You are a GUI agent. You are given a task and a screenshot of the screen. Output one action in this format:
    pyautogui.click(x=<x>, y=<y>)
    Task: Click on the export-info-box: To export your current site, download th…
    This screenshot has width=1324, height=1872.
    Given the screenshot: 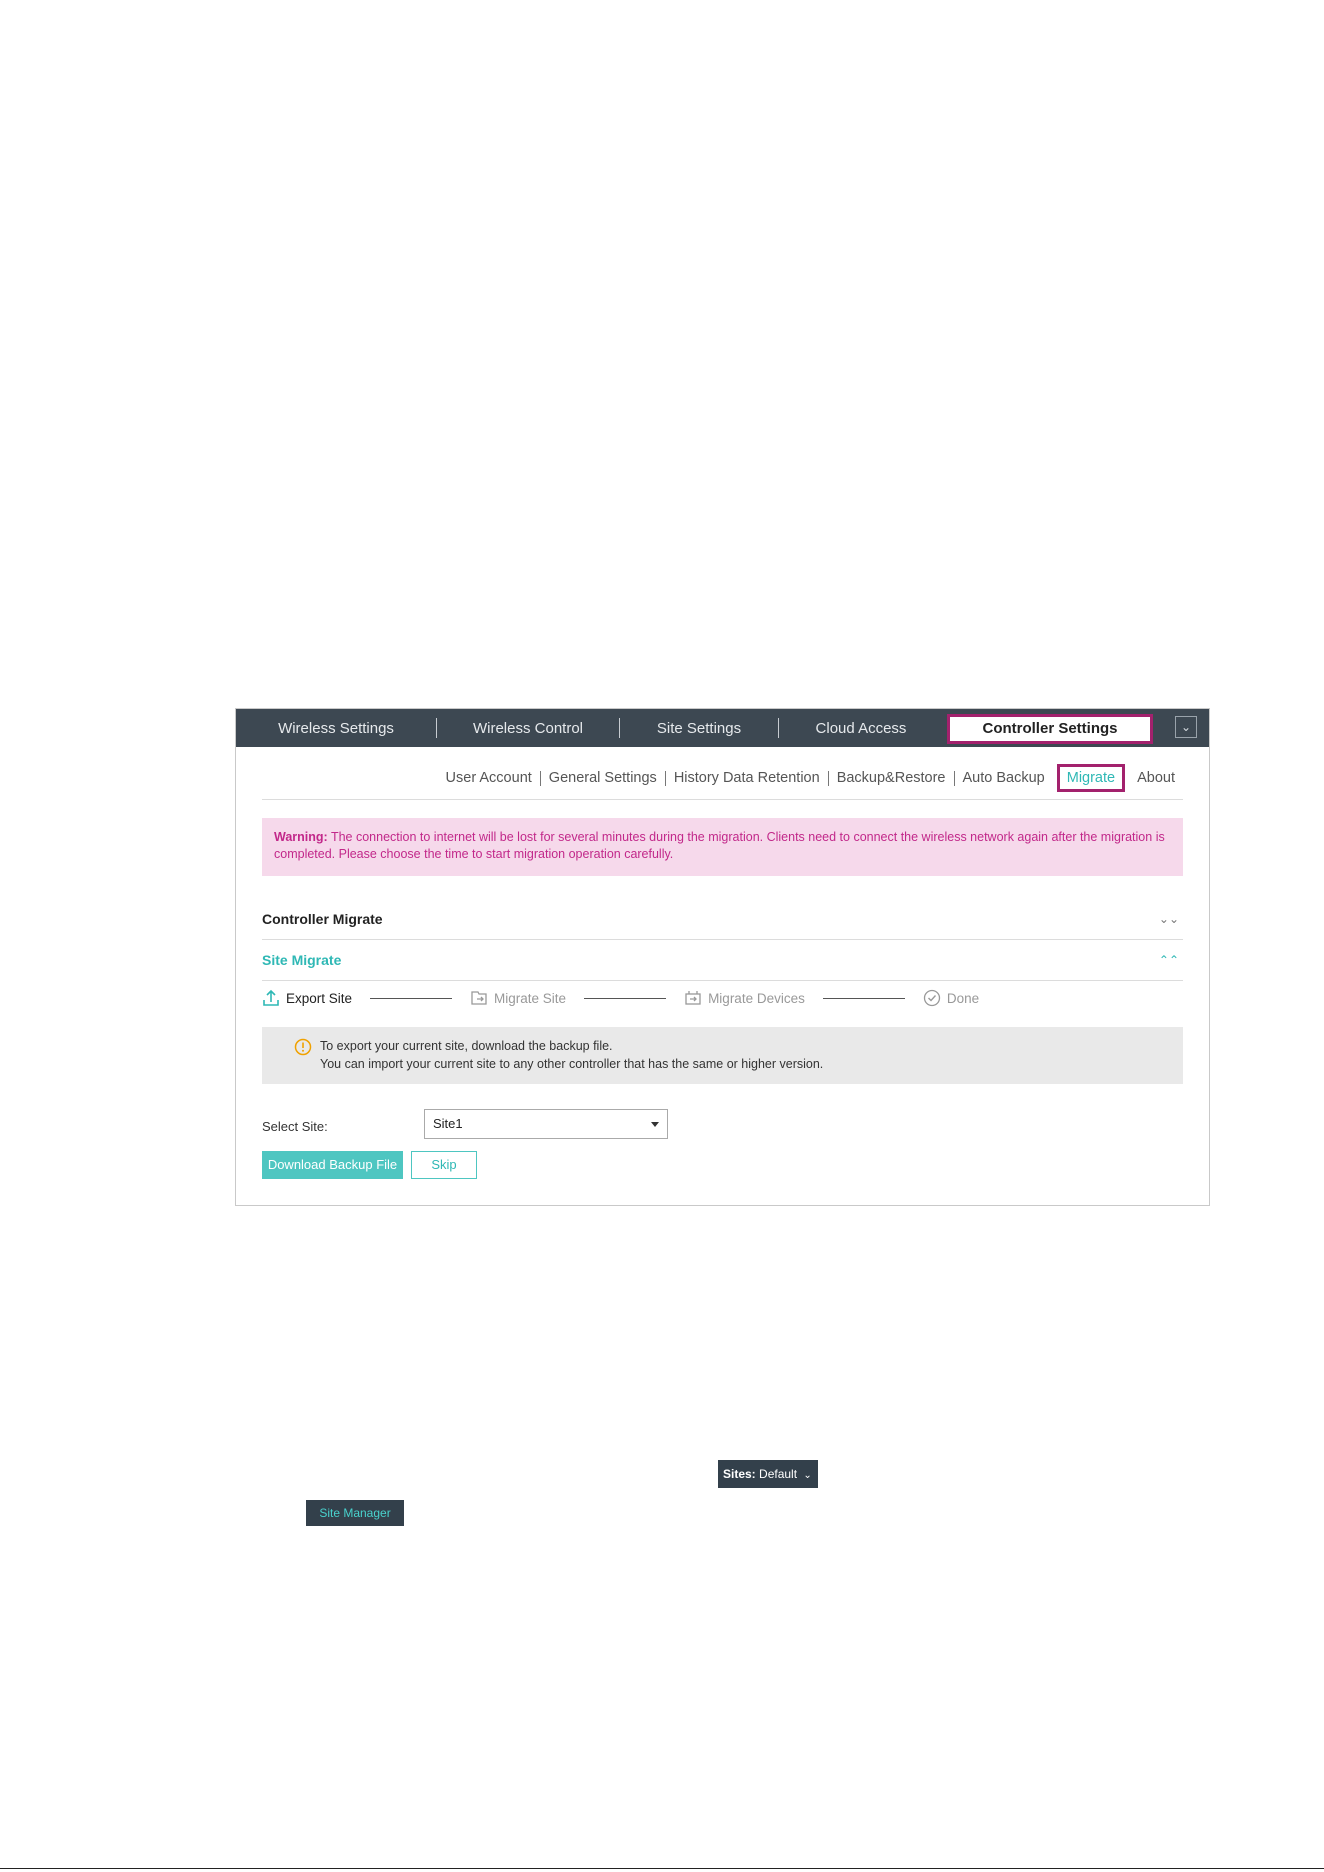 What is the action you would take?
    pyautogui.click(x=722, y=1055)
    